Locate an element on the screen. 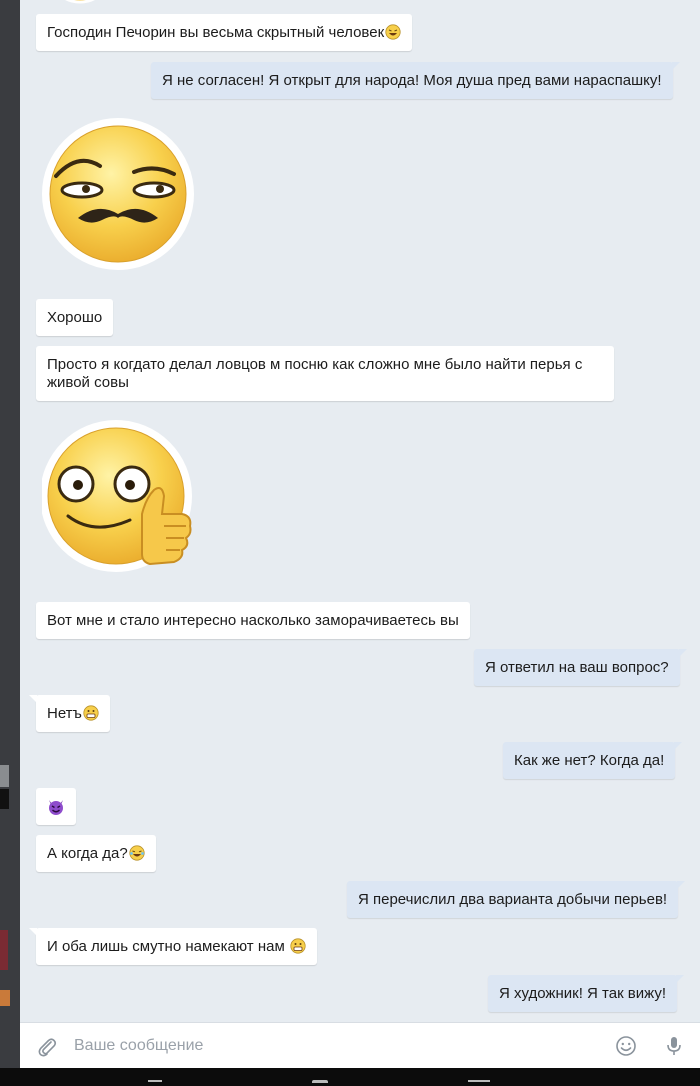 This screenshot has width=700, height=1086. message-text: Я ответил на ваш вопрос? is located at coordinates (577, 667).